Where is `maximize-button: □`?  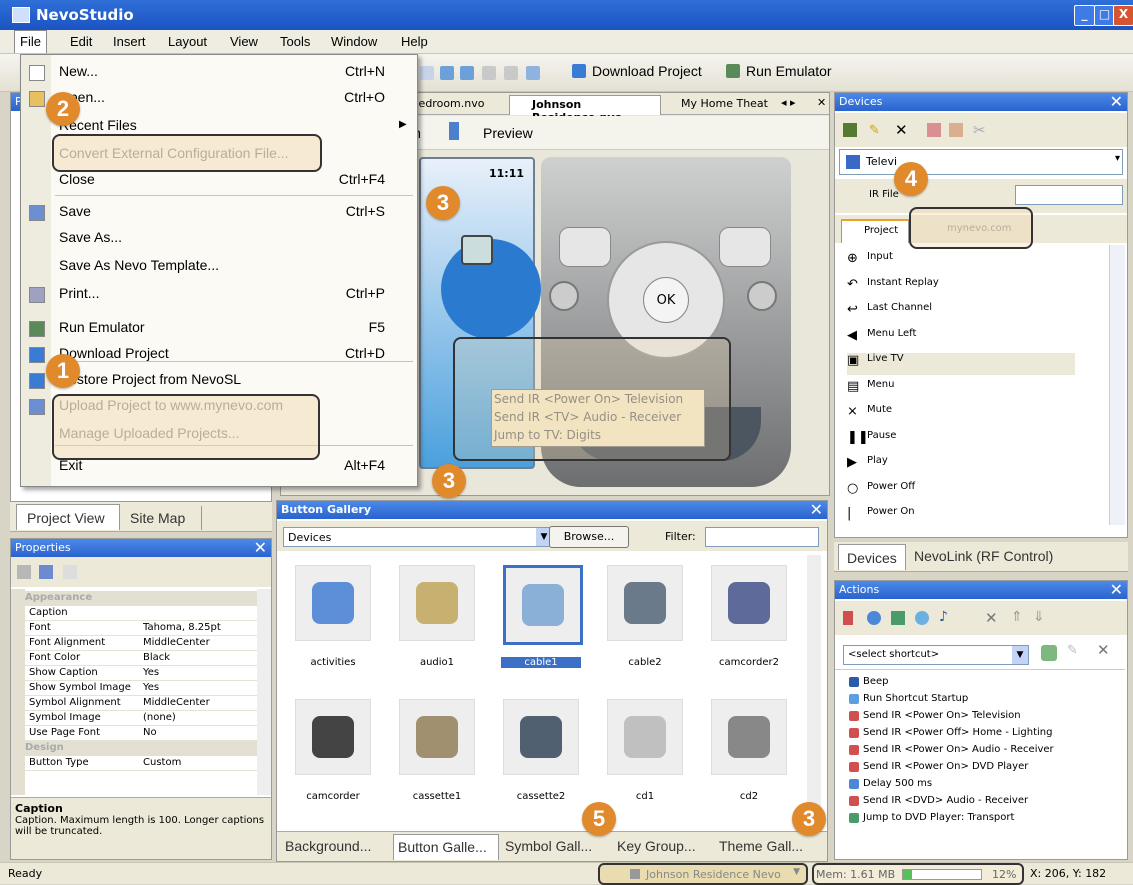 maximize-button: □ is located at coordinates (1104, 15).